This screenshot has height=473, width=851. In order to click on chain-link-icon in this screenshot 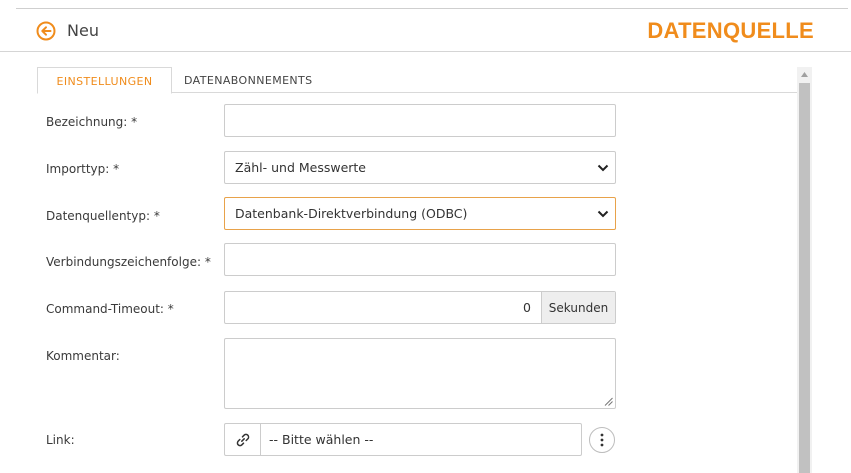, I will do `click(242, 439)`.